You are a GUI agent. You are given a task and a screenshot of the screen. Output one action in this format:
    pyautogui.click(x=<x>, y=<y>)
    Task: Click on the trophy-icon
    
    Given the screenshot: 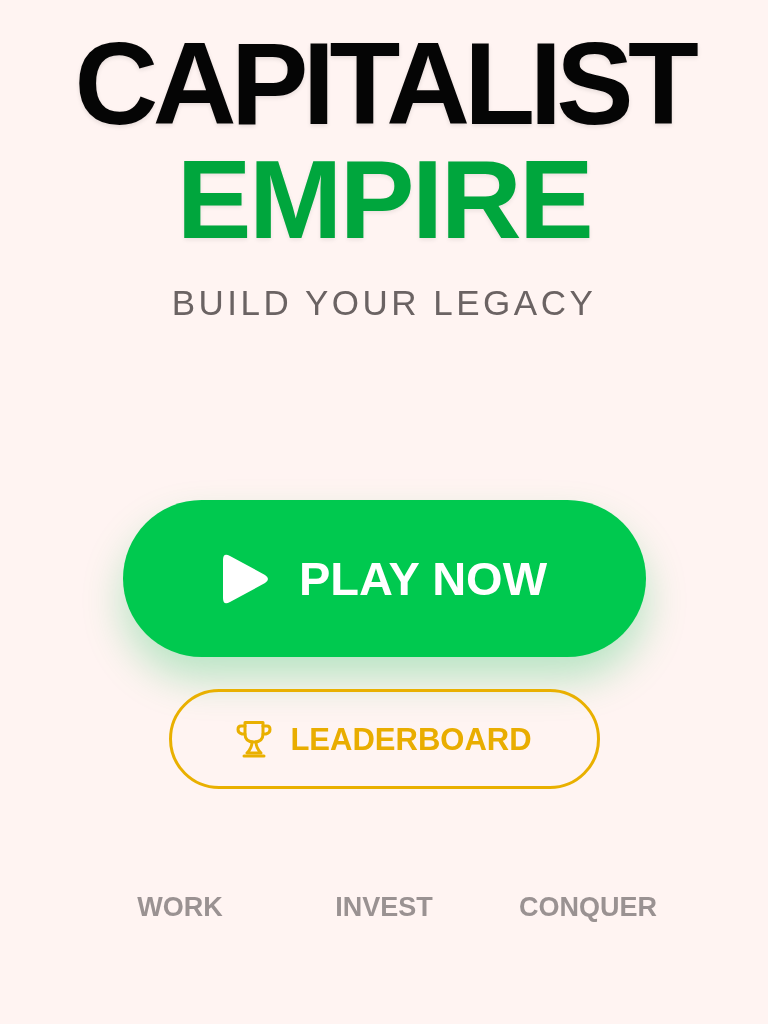 What is the action you would take?
    pyautogui.click(x=254, y=739)
    